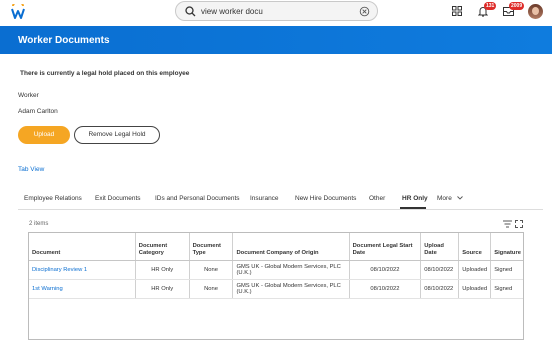 The width and height of the screenshot is (552, 345). I want to click on search-icon, so click(190, 12).